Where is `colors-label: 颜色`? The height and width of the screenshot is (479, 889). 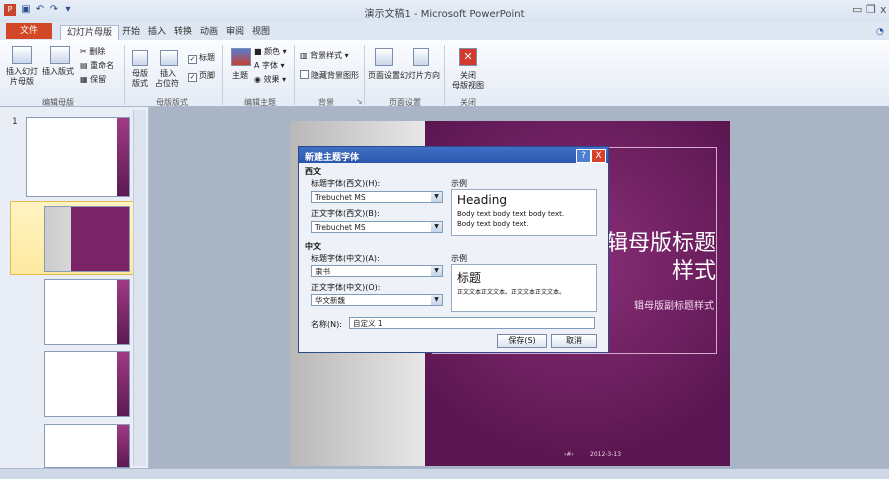 colors-label: 颜色 is located at coordinates (272, 51).